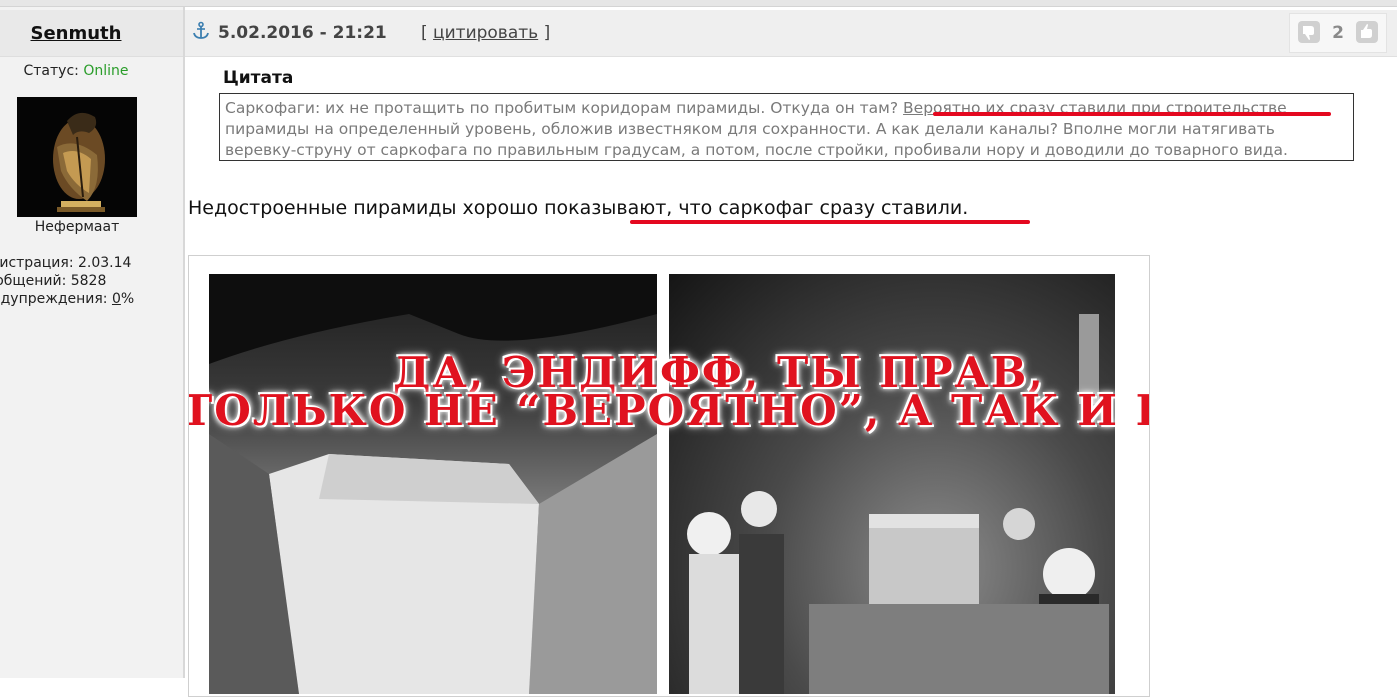 The width and height of the screenshot is (1397, 697). What do you see at coordinates (668, 410) in the screenshot?
I see `image-caption-line-2: ТОЛЬКО НЕ “ВЕРОЯТНО”, А ТАК И БЫЛО` at bounding box center [668, 410].